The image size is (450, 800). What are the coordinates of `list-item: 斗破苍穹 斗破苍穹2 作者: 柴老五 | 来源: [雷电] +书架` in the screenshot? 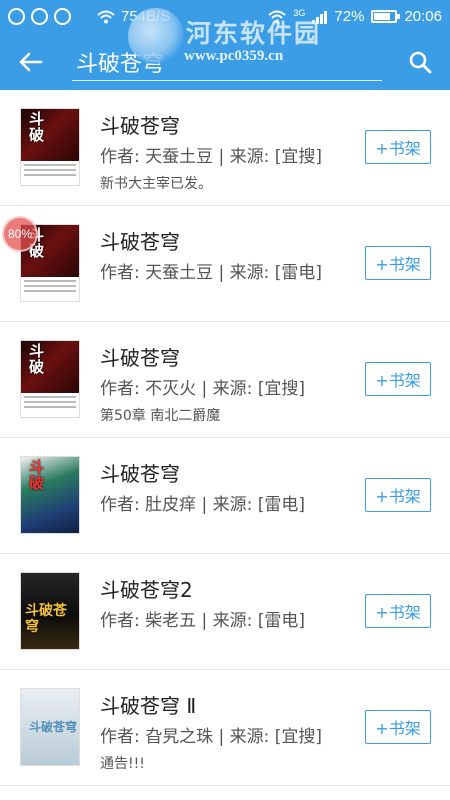 It's located at (225, 612).